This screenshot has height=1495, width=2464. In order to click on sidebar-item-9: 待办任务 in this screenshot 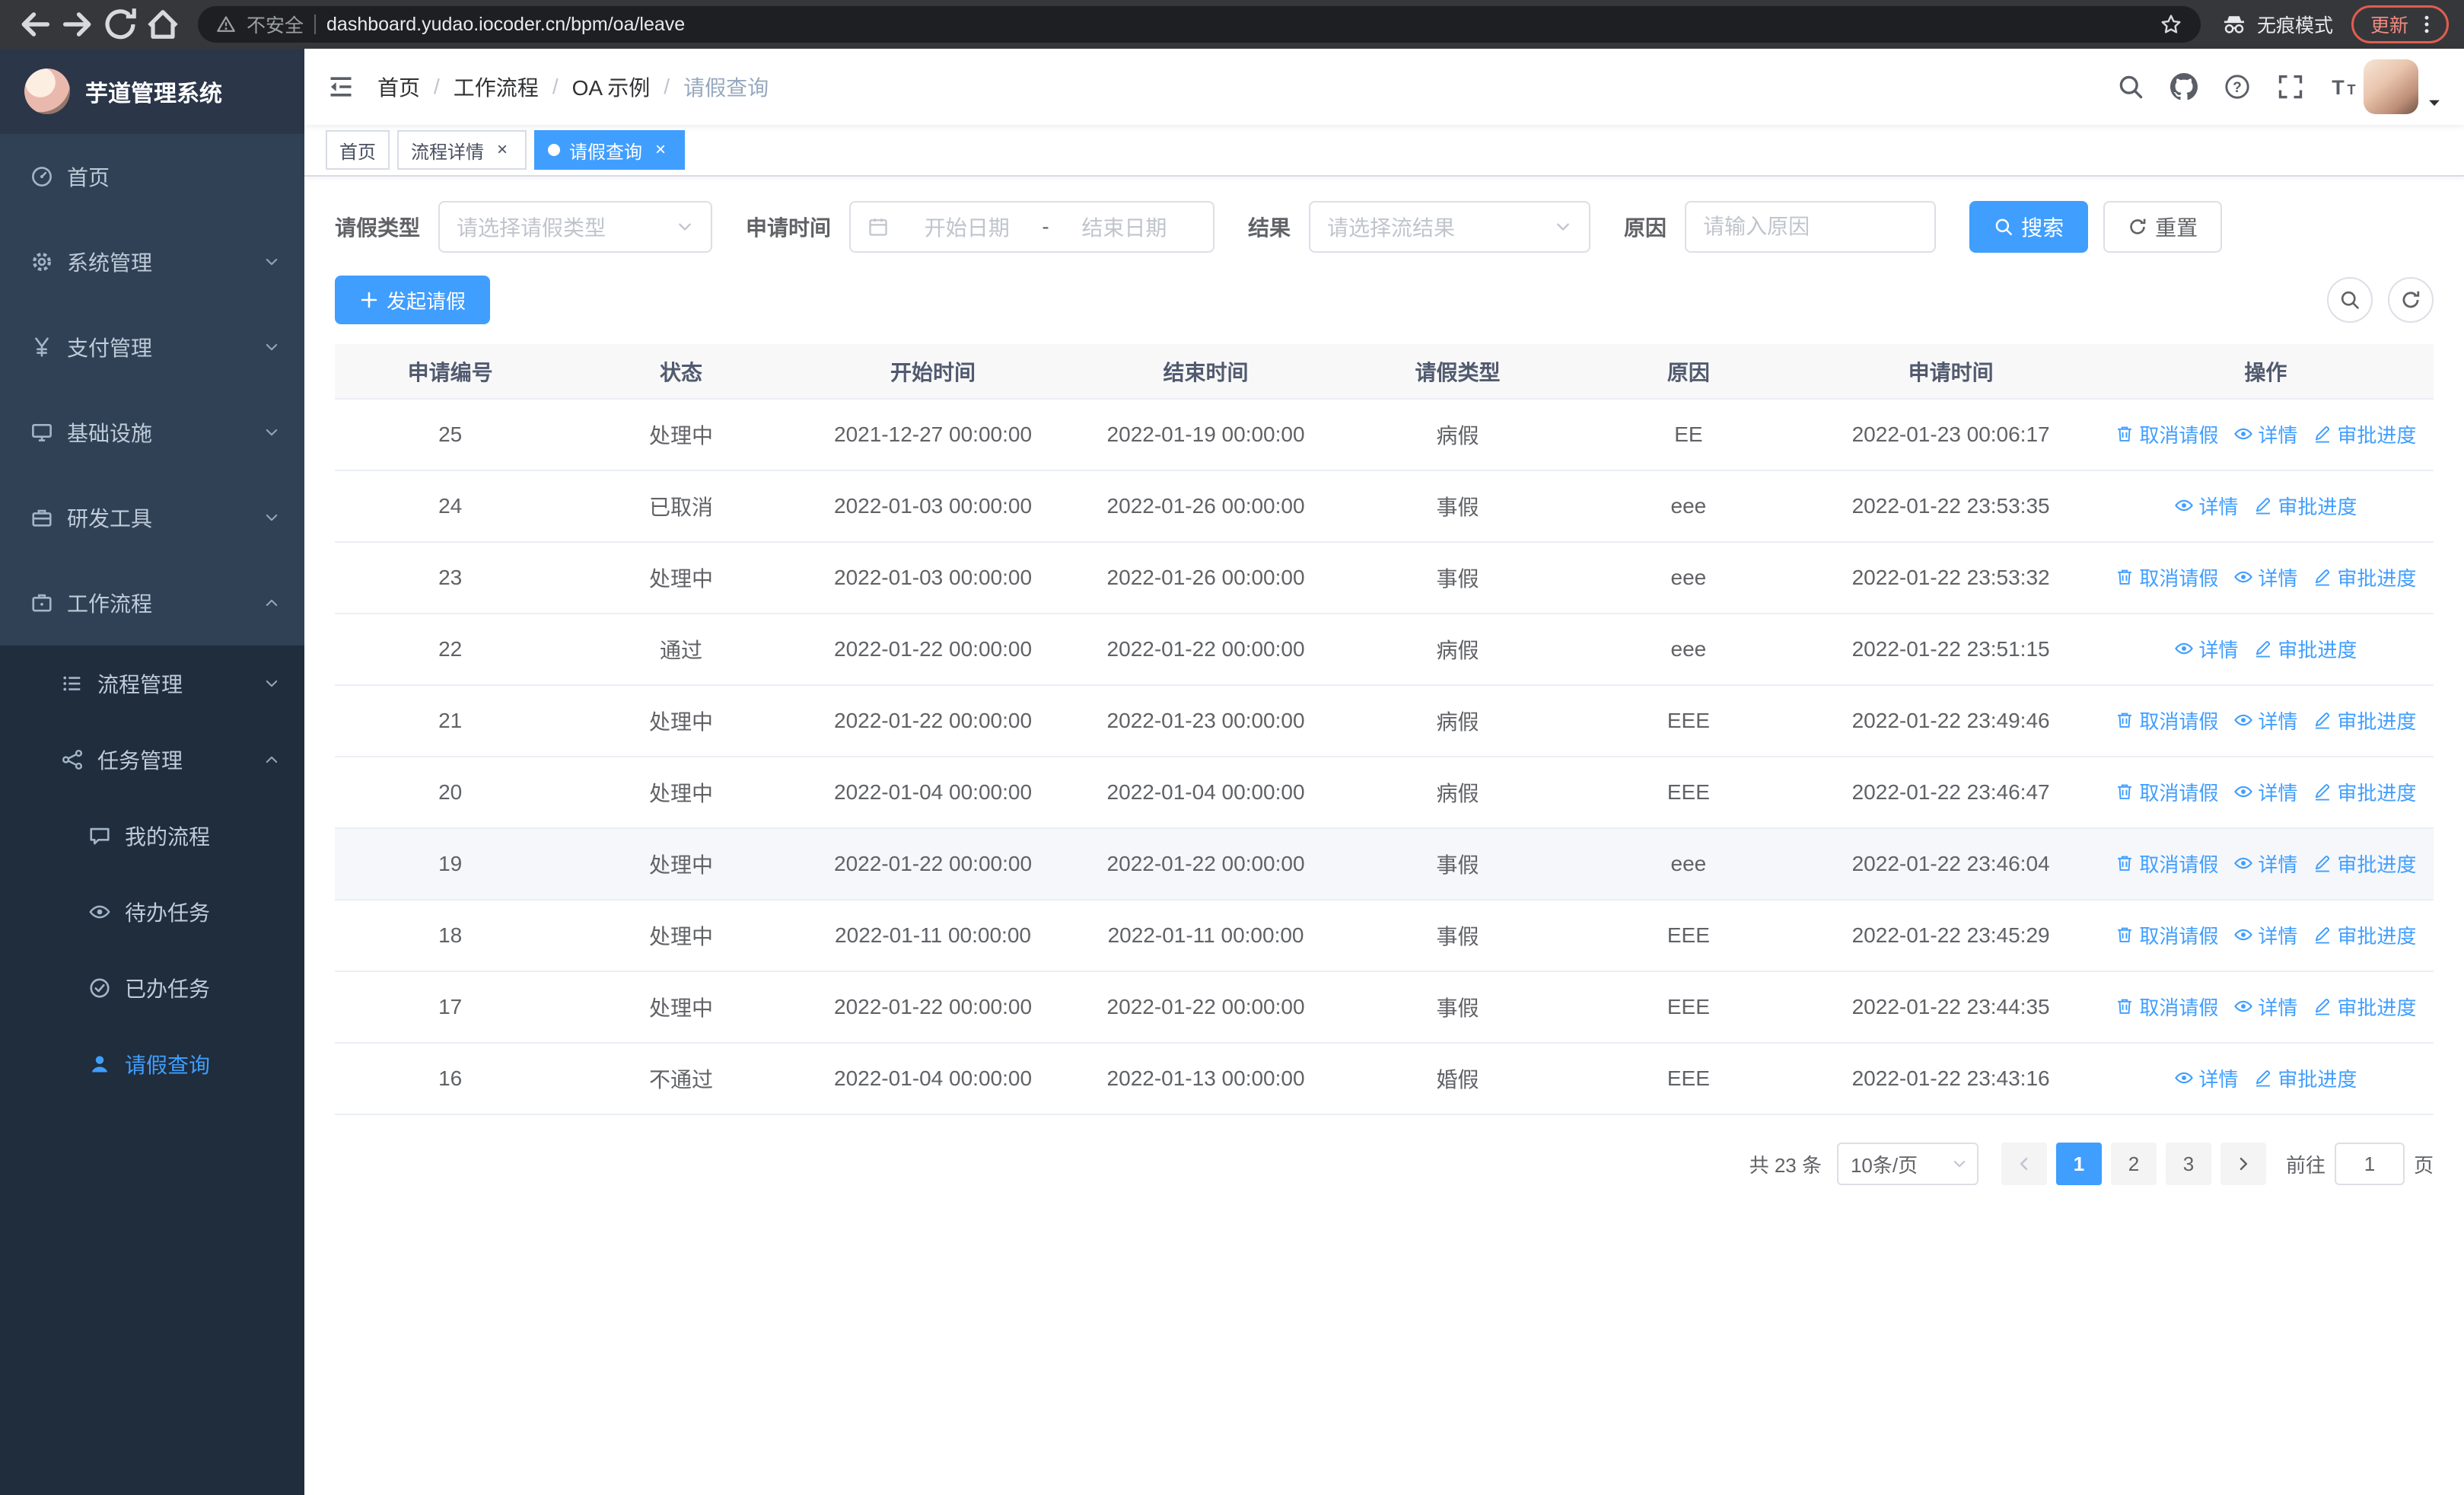, I will do `click(152, 912)`.